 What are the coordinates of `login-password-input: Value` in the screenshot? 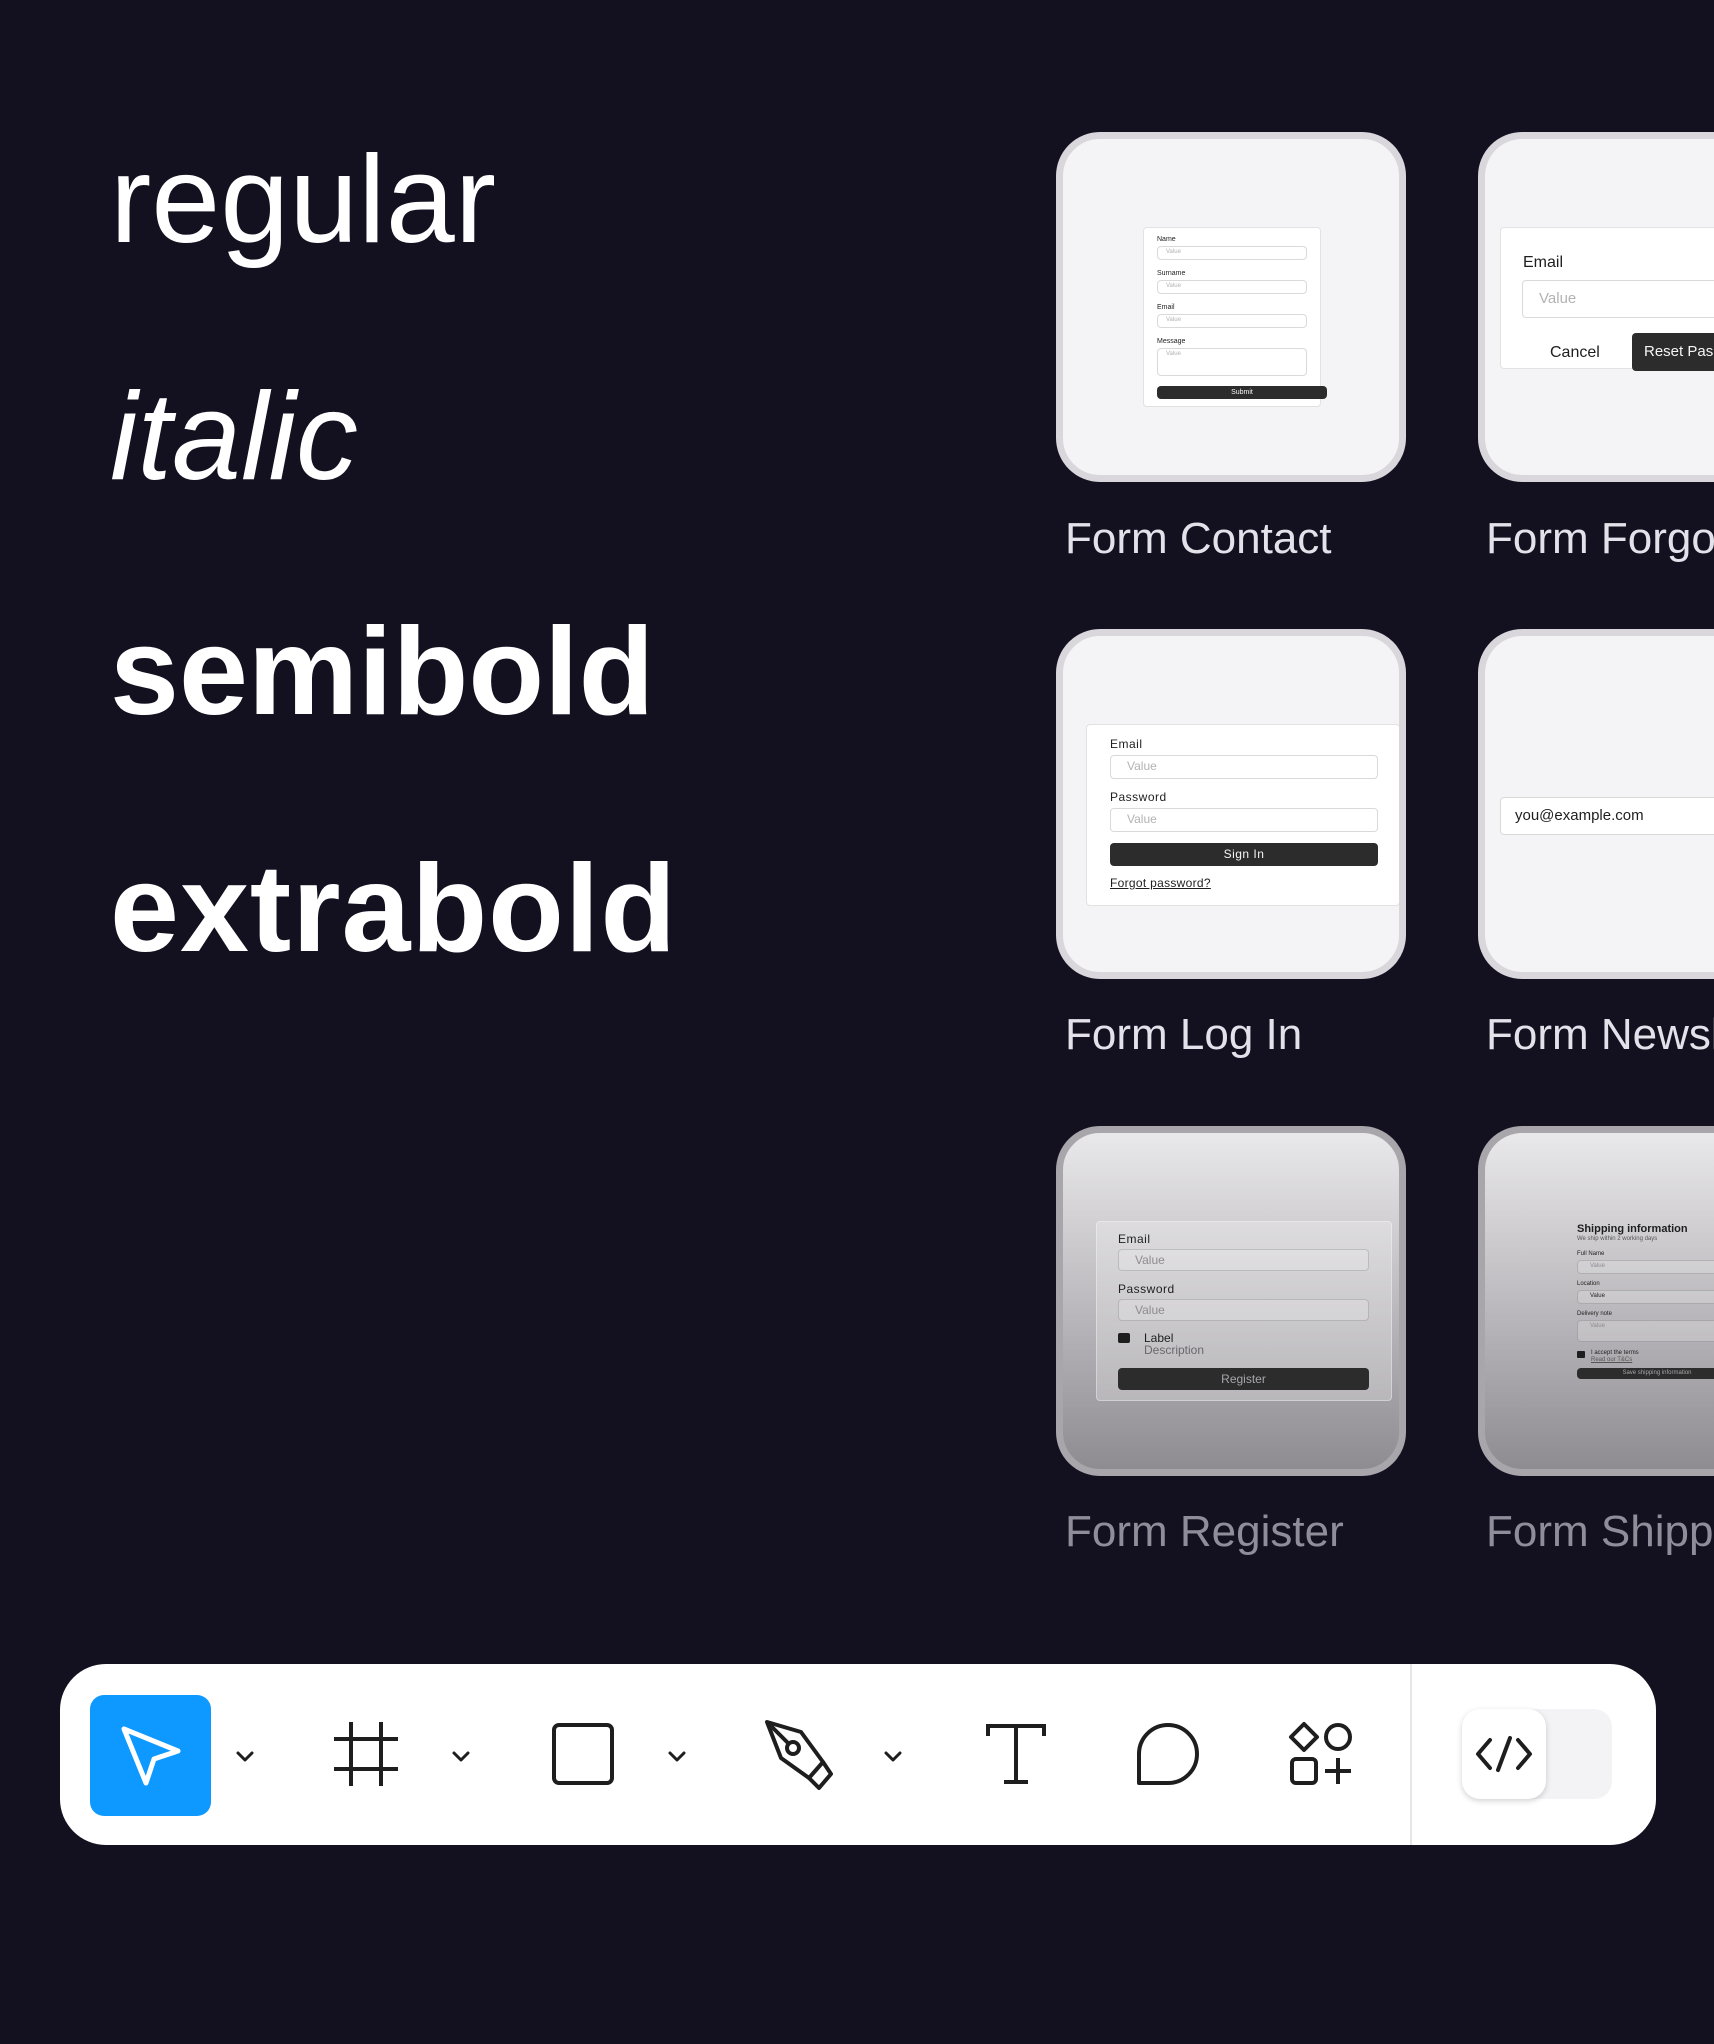 It's located at (1244, 820).